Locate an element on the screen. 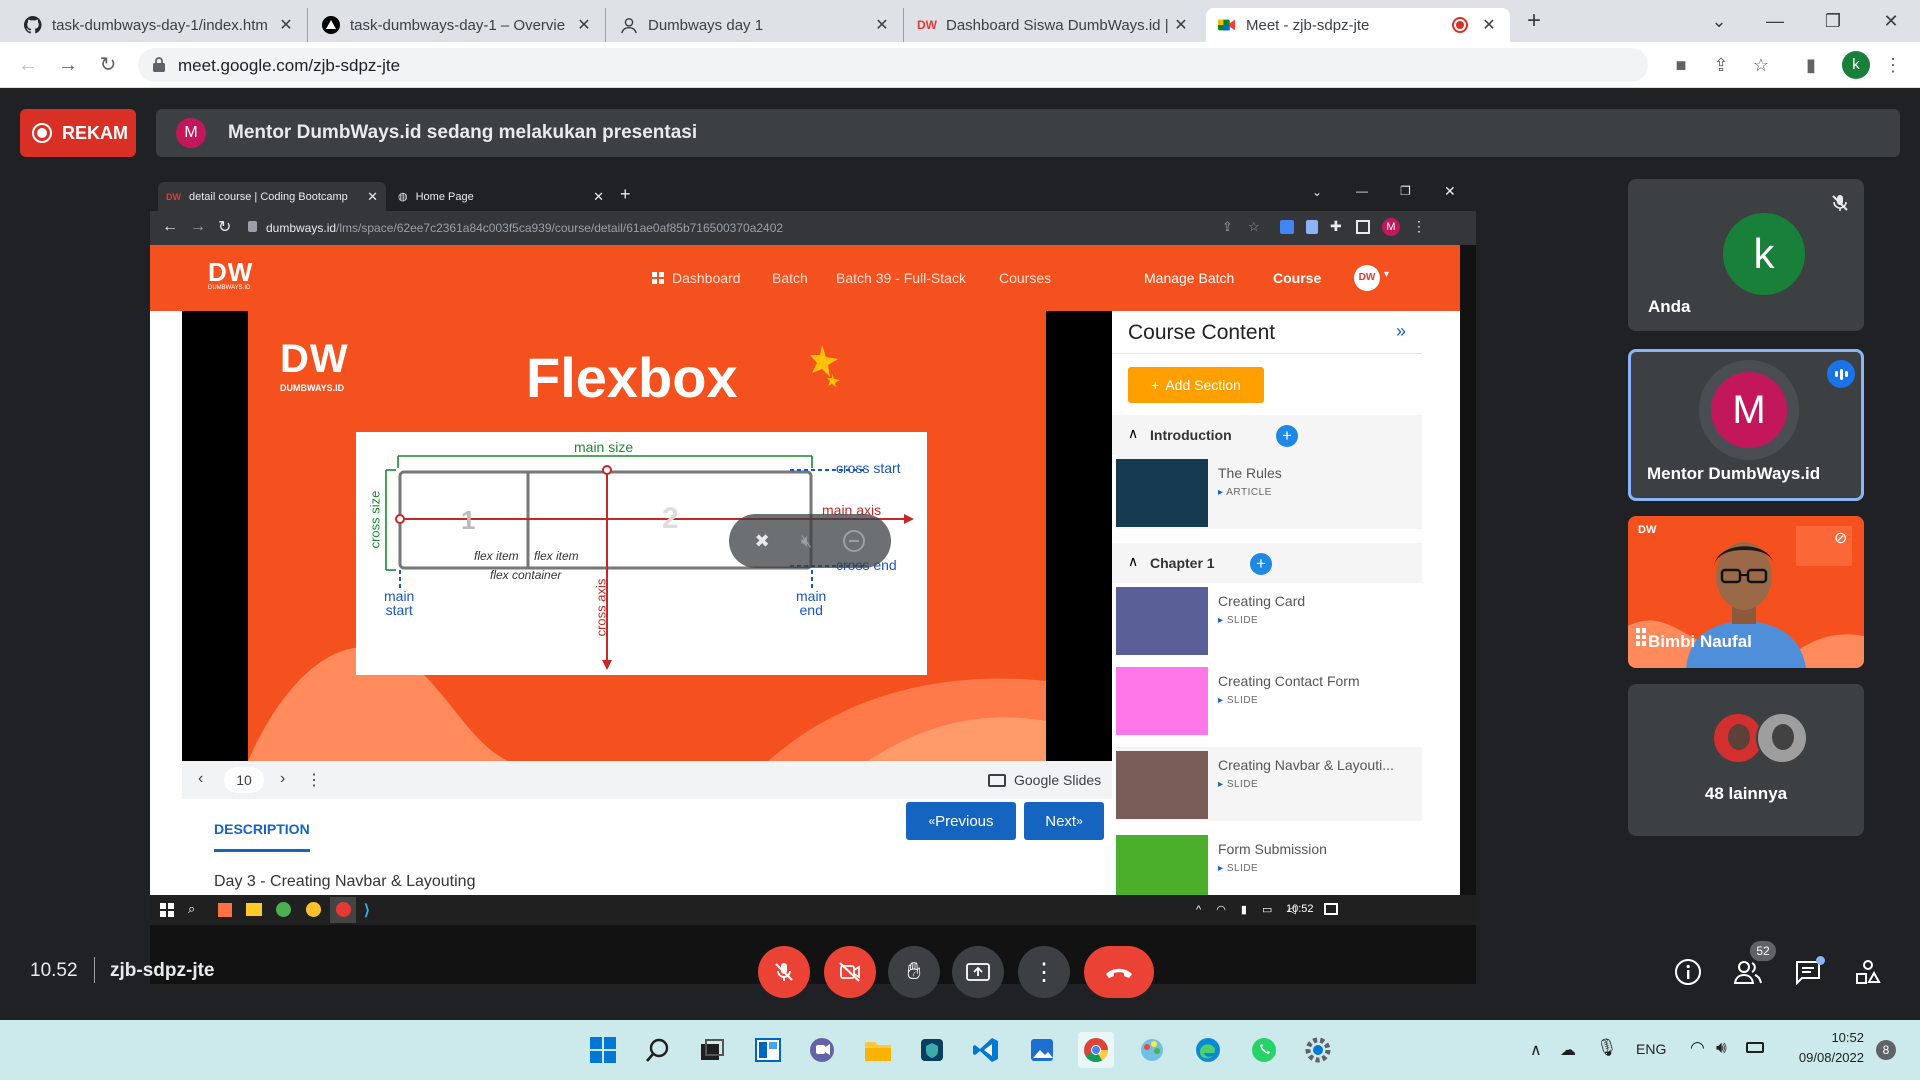 This screenshot has height=1080, width=1920. browser-tab-github: task-dumbways-day-1/index.htm ✕ is located at coordinates (160, 25).